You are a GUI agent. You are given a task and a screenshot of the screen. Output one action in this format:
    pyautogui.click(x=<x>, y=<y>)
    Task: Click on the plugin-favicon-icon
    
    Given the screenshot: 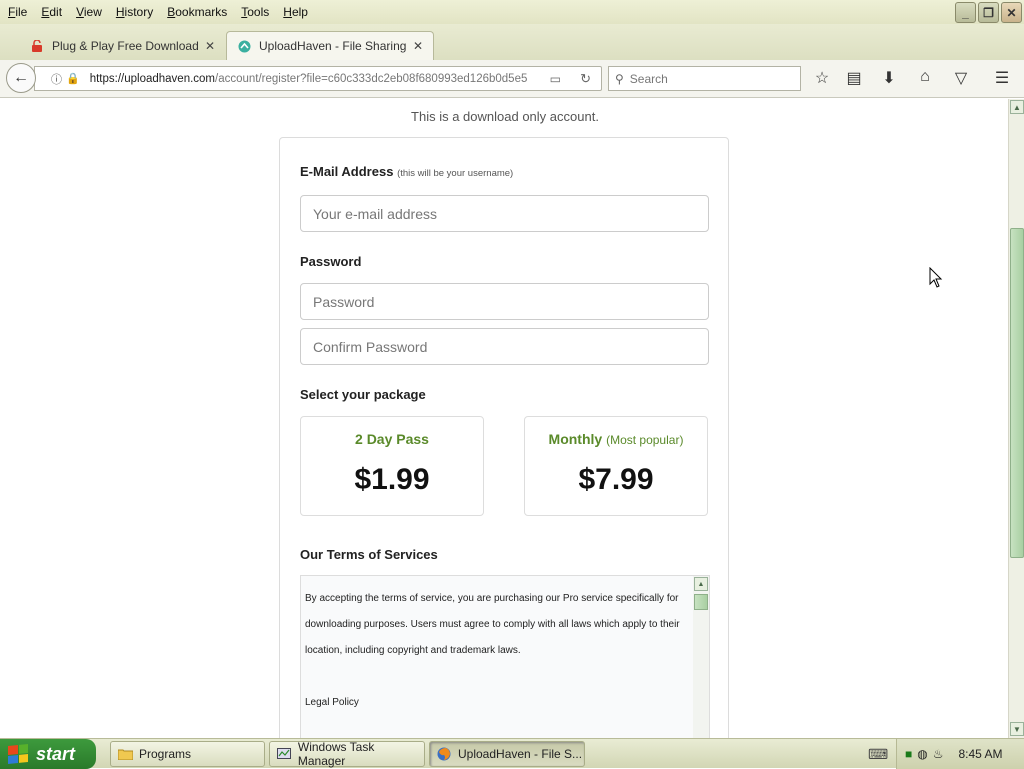 What is the action you would take?
    pyautogui.click(x=37, y=46)
    